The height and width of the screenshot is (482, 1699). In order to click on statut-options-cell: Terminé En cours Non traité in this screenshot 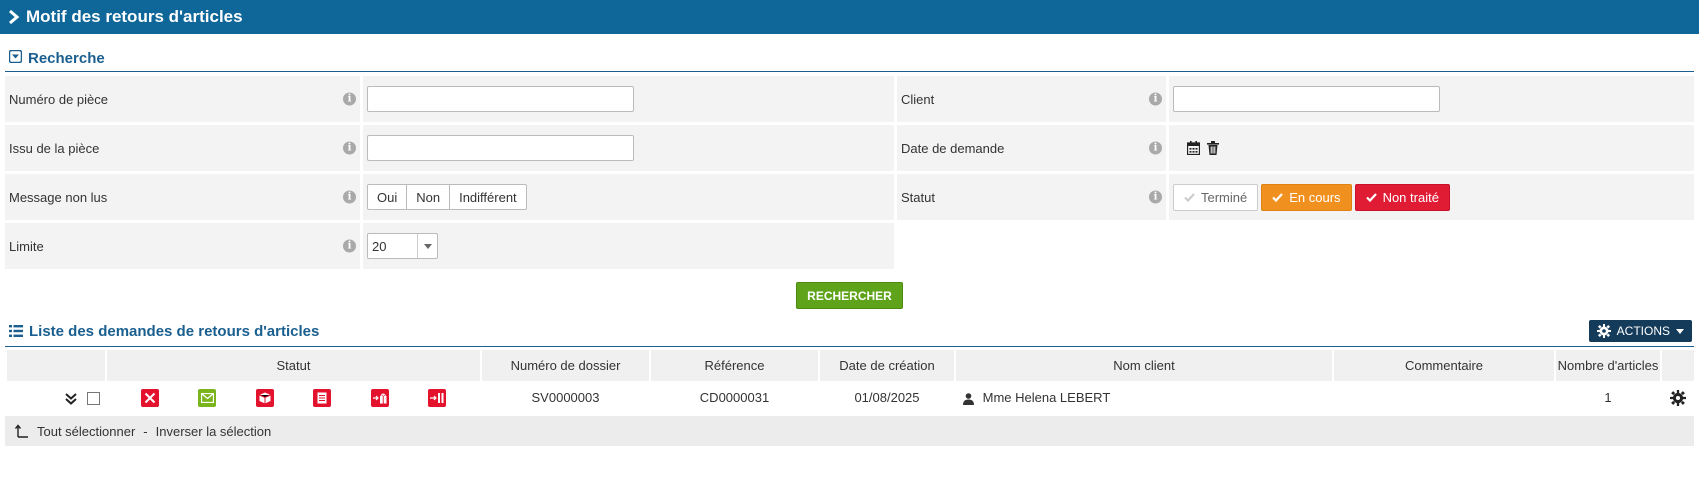, I will do `click(1431, 197)`.